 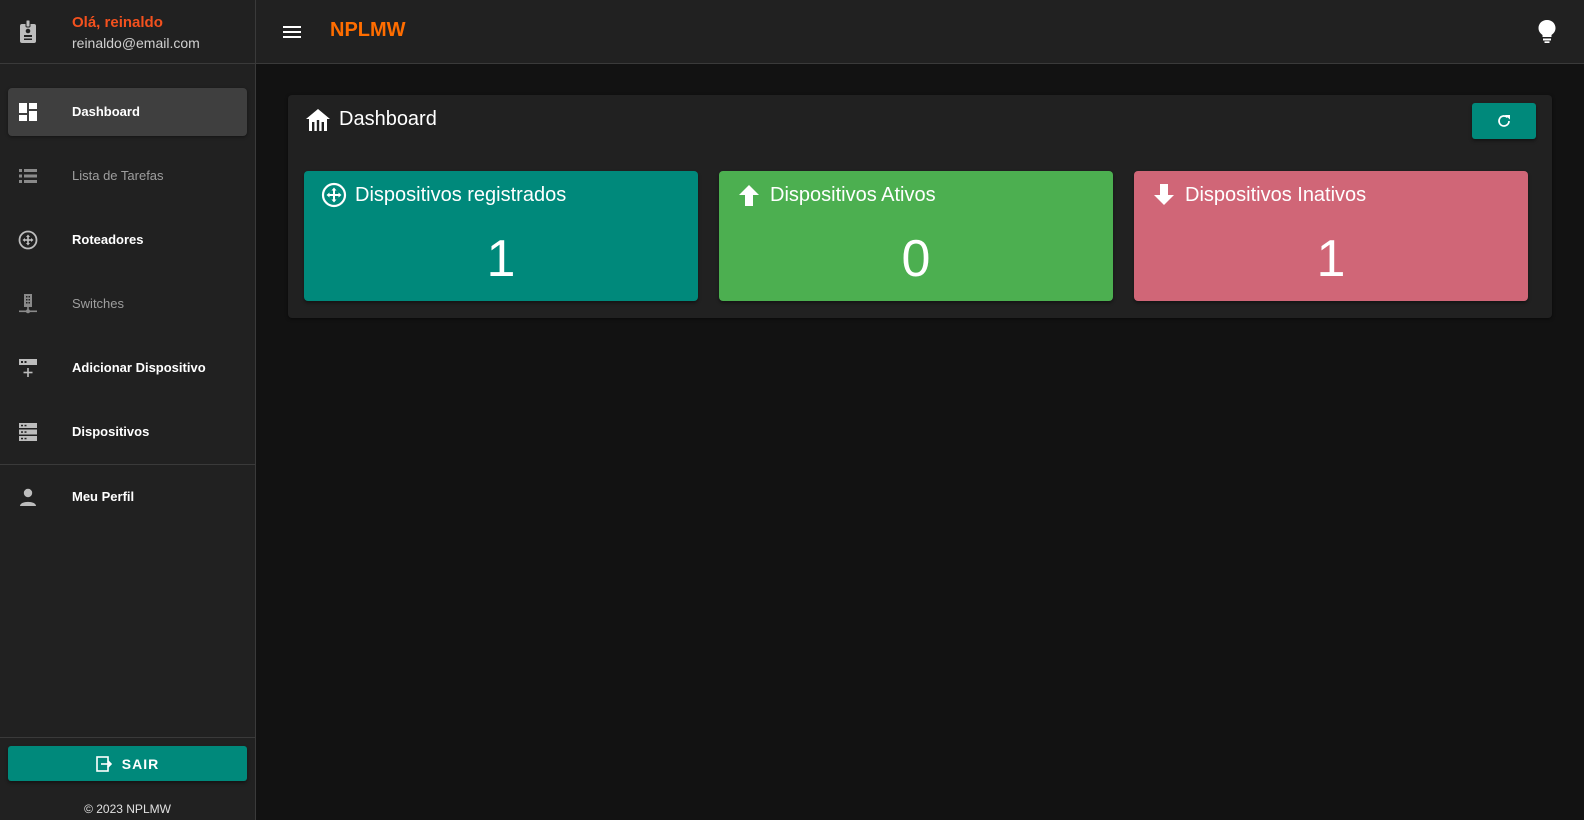 I want to click on sidebar-item-switches: Switches, so click(x=127, y=304).